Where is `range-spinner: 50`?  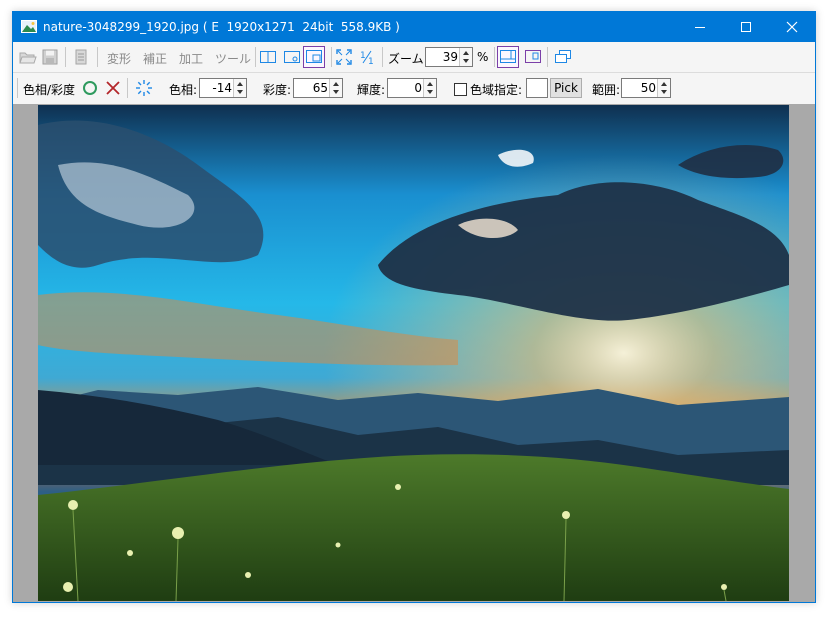
range-spinner: 50 is located at coordinates (646, 88).